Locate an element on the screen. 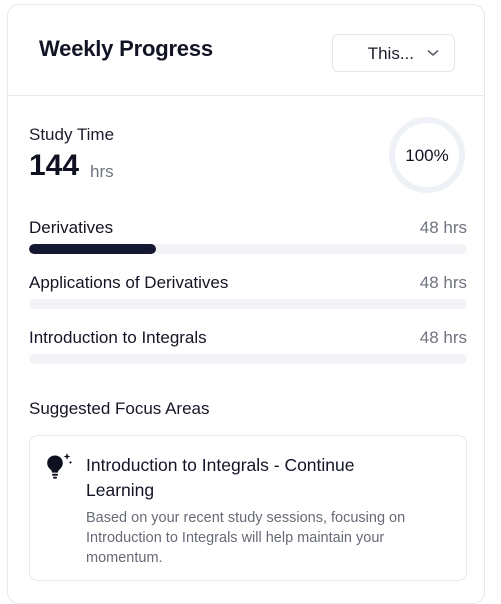  topic-row: Applications of Derivatives 48 hrs is located at coordinates (248, 293).